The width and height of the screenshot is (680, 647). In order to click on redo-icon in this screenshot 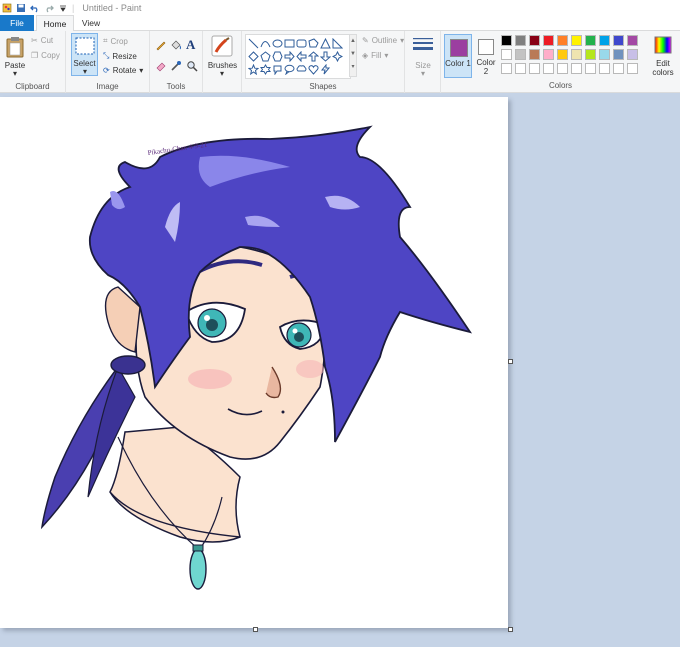, I will do `click(49, 8)`.